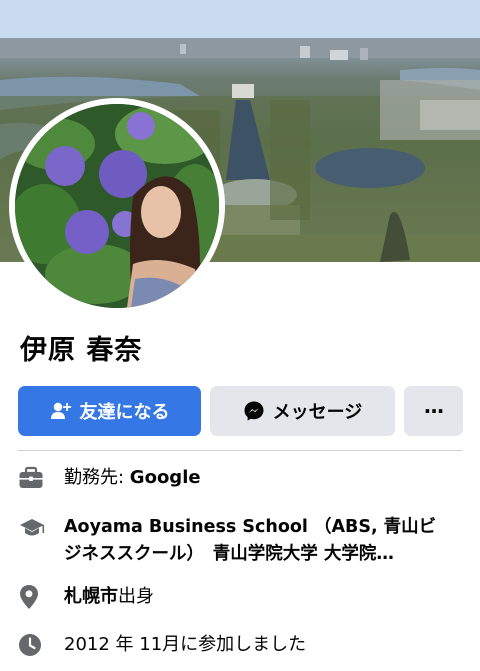 The height and width of the screenshot is (671, 480). Describe the element at coordinates (124, 412) in the screenshot. I see `add-friend-label: 友達になる` at that location.